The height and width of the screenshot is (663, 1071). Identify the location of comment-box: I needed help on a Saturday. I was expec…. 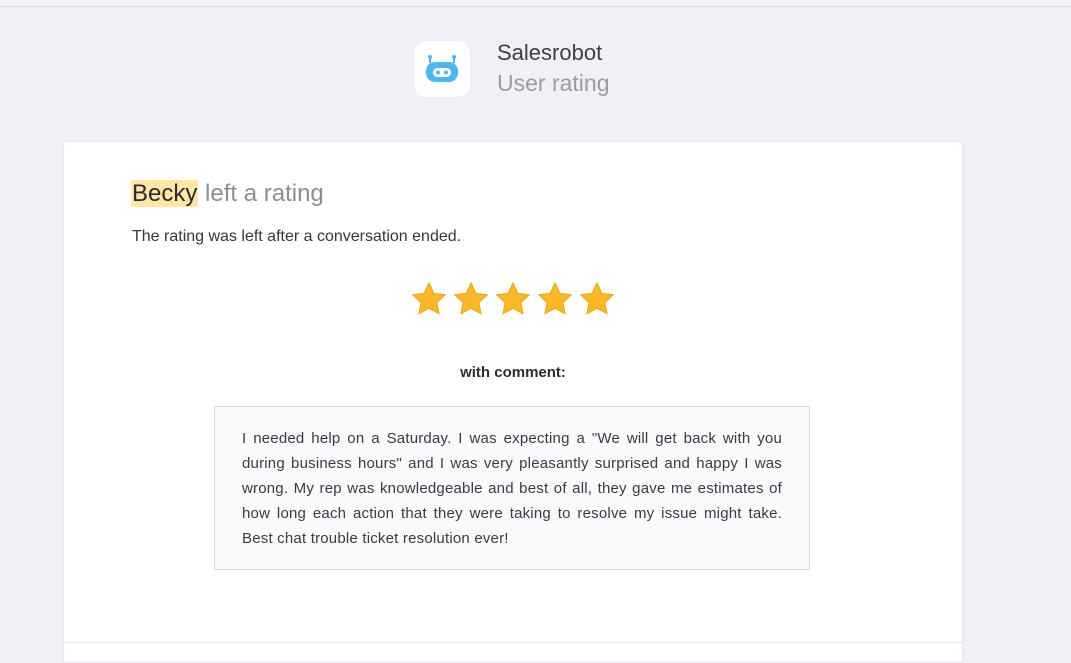
(512, 488).